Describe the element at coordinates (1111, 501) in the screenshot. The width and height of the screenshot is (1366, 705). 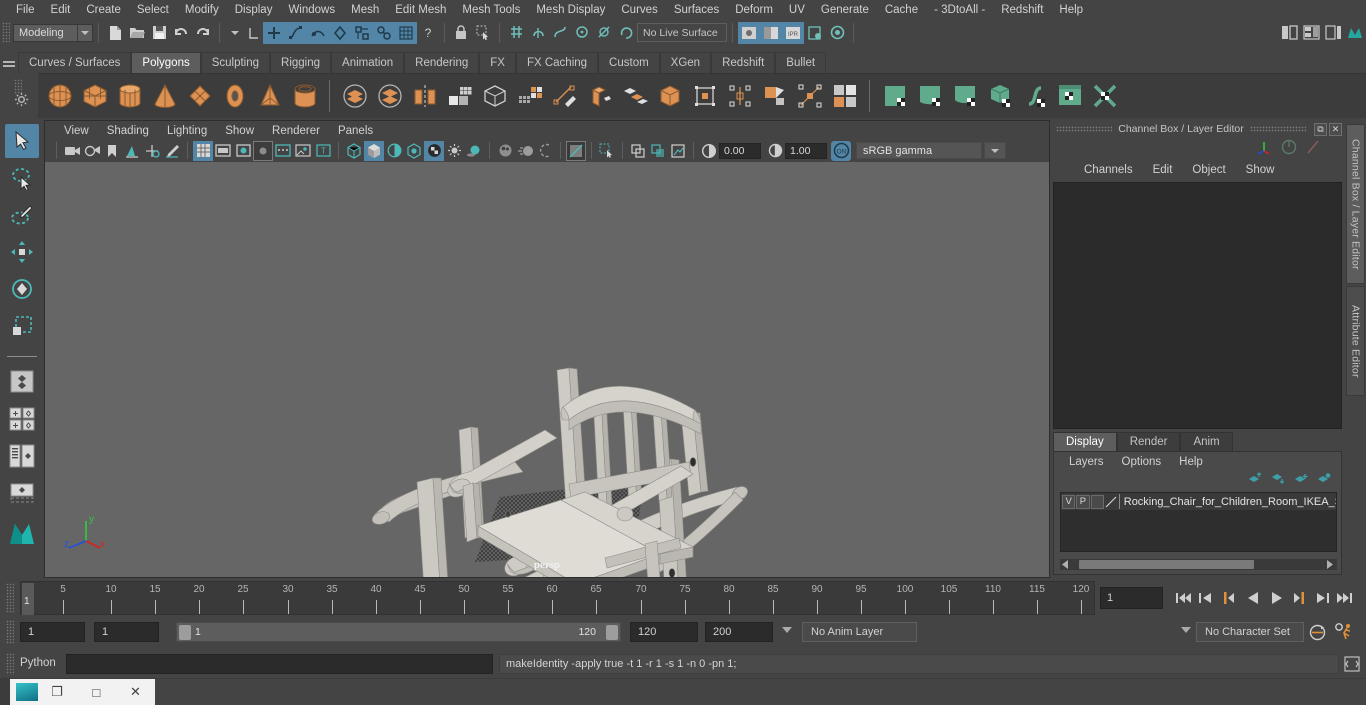
I see `layer-color-swatch` at that location.